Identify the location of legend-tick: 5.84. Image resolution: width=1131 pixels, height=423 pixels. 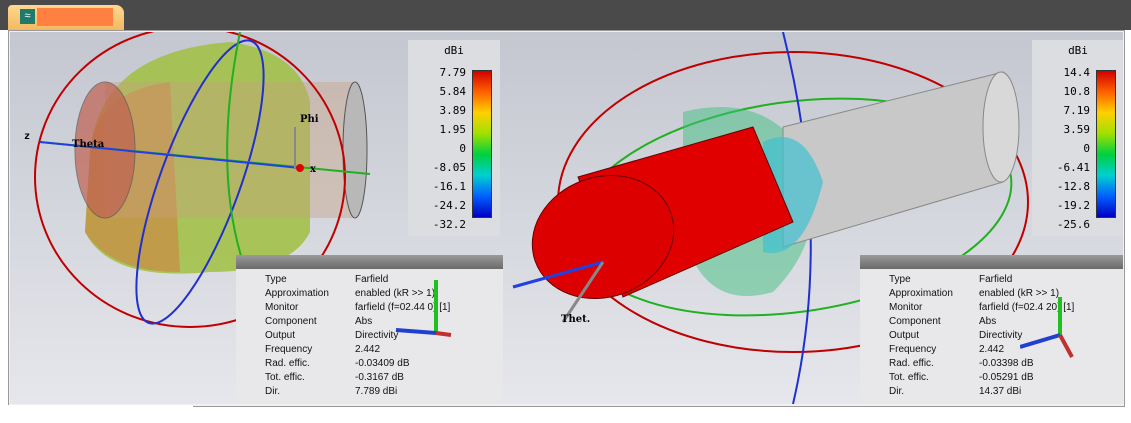
(453, 91).